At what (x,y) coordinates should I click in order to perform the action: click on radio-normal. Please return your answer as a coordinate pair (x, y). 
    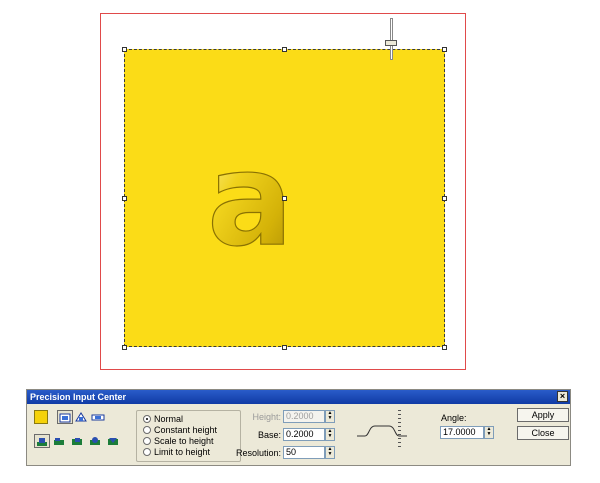
    Looking at the image, I should click on (147, 419).